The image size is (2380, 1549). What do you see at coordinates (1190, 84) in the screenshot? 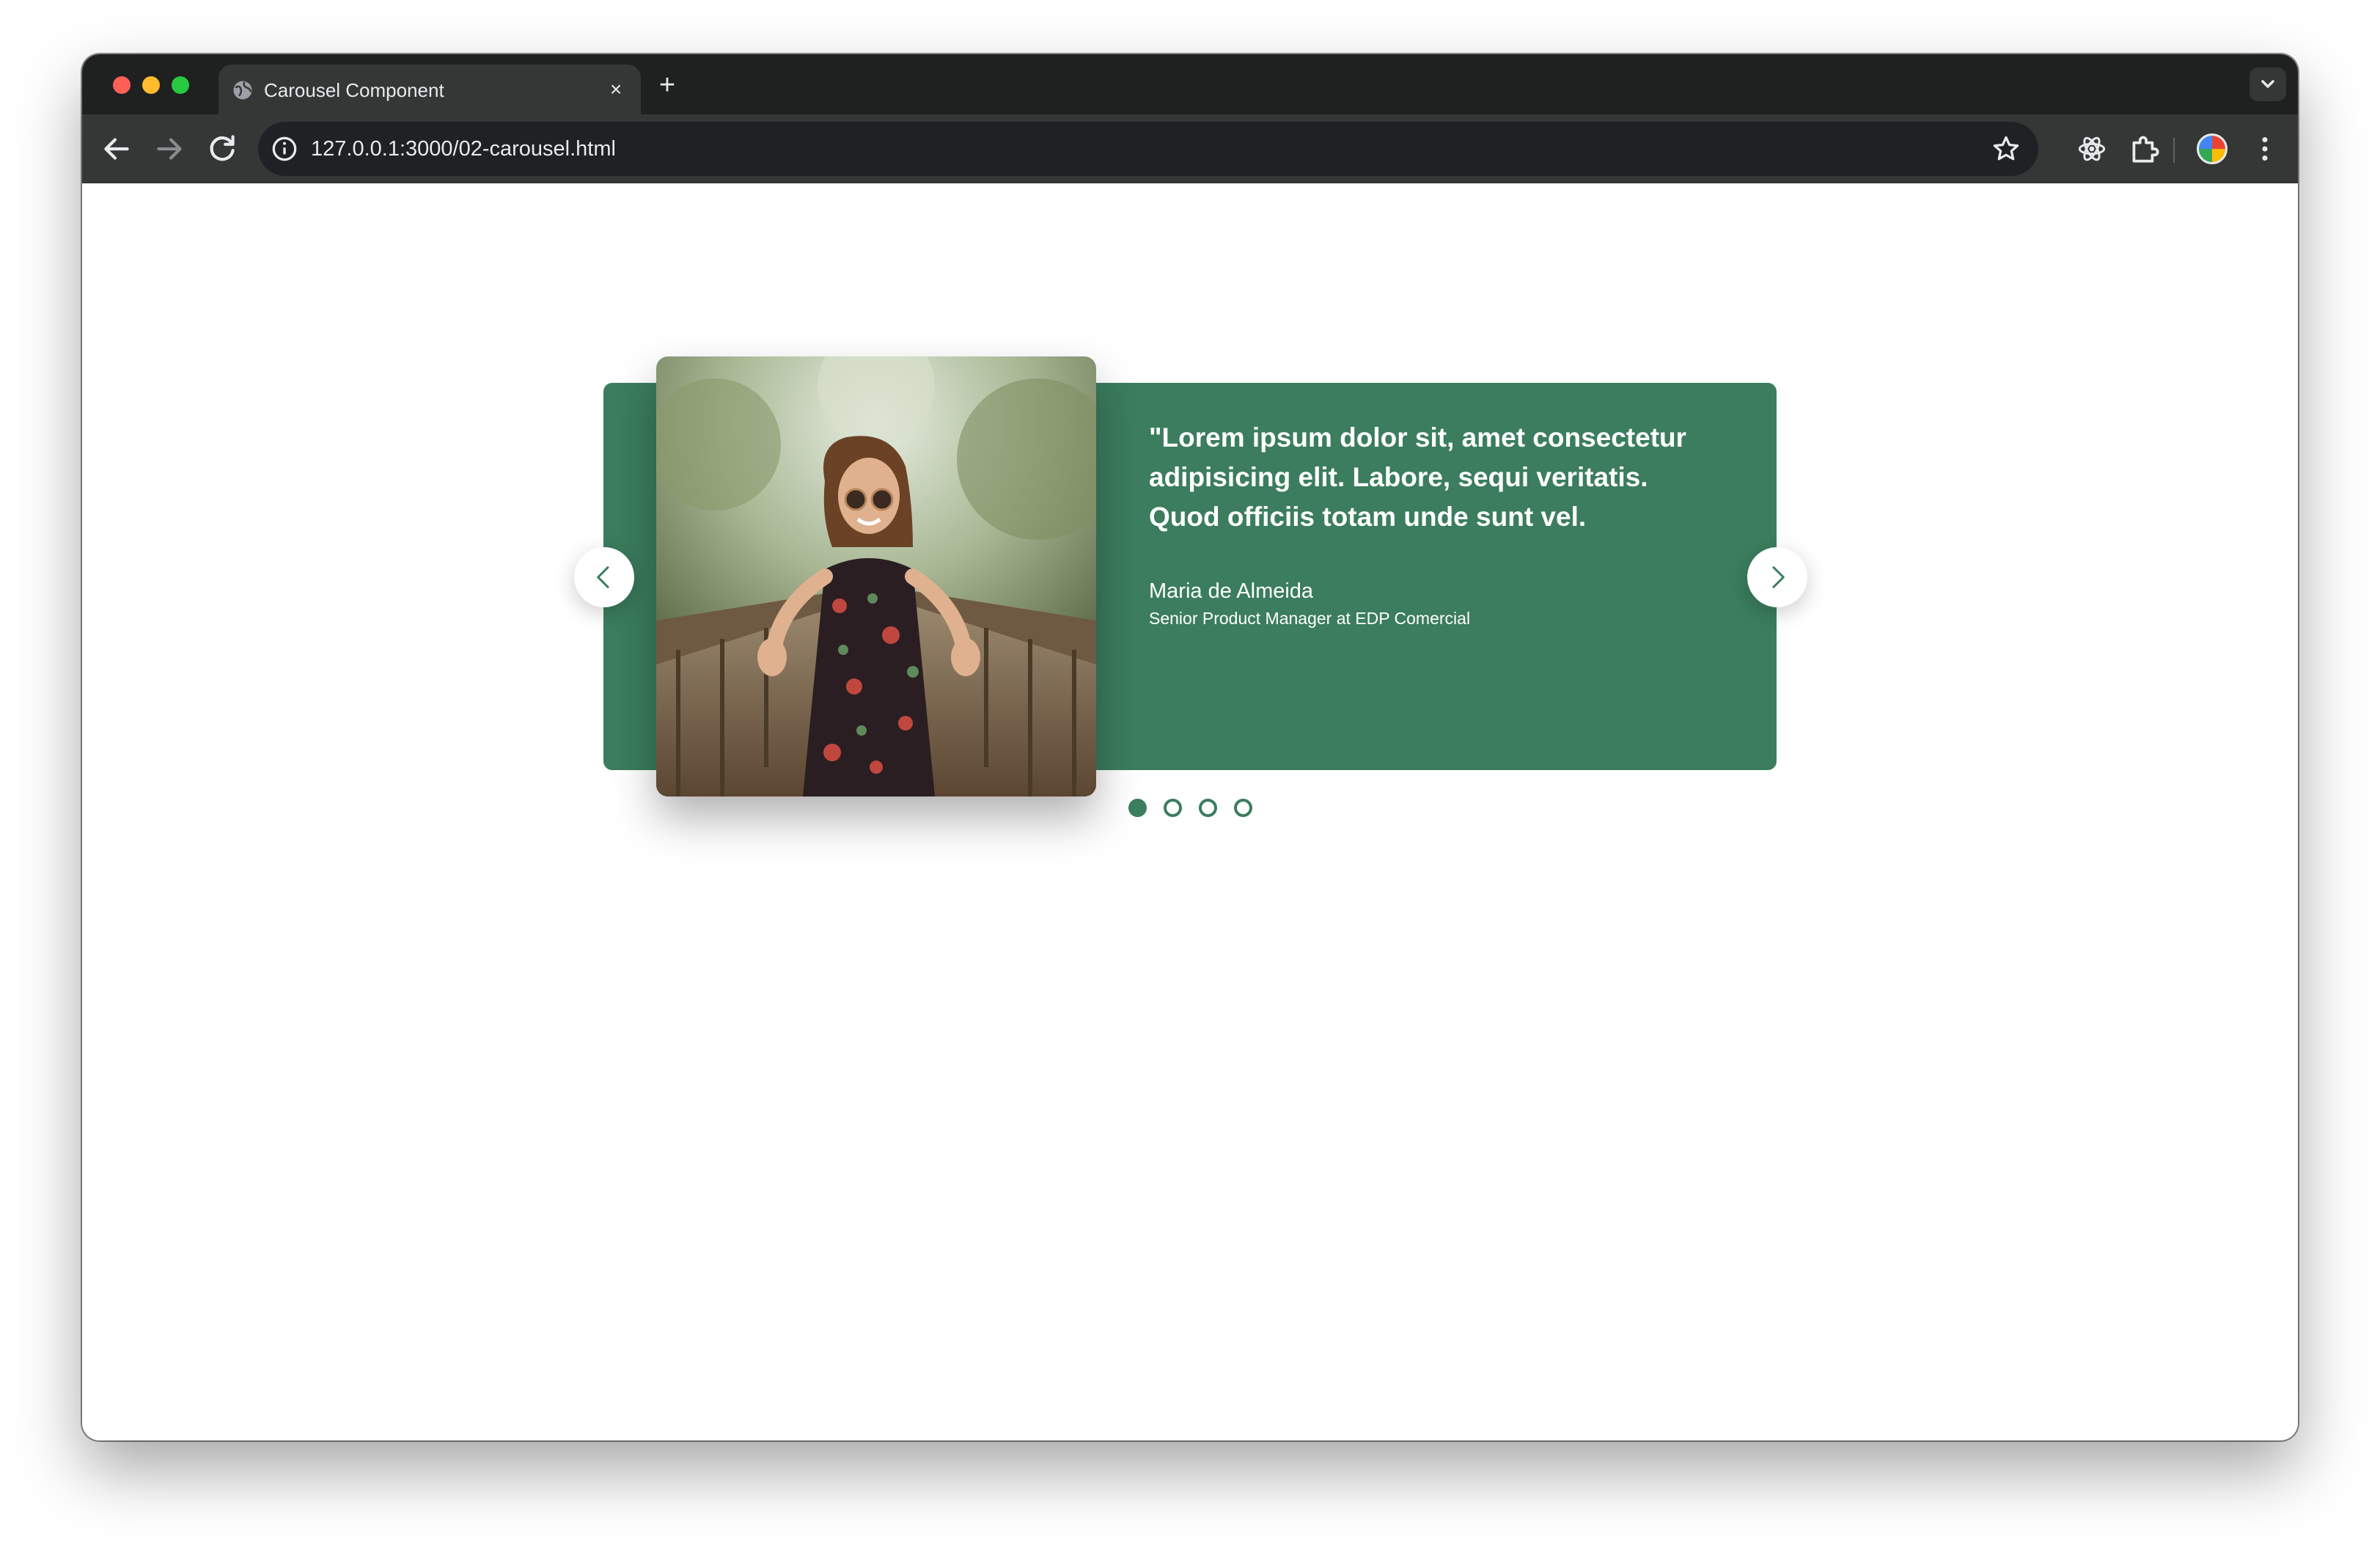
I see `tab-strip: Carousel Component × +` at bounding box center [1190, 84].